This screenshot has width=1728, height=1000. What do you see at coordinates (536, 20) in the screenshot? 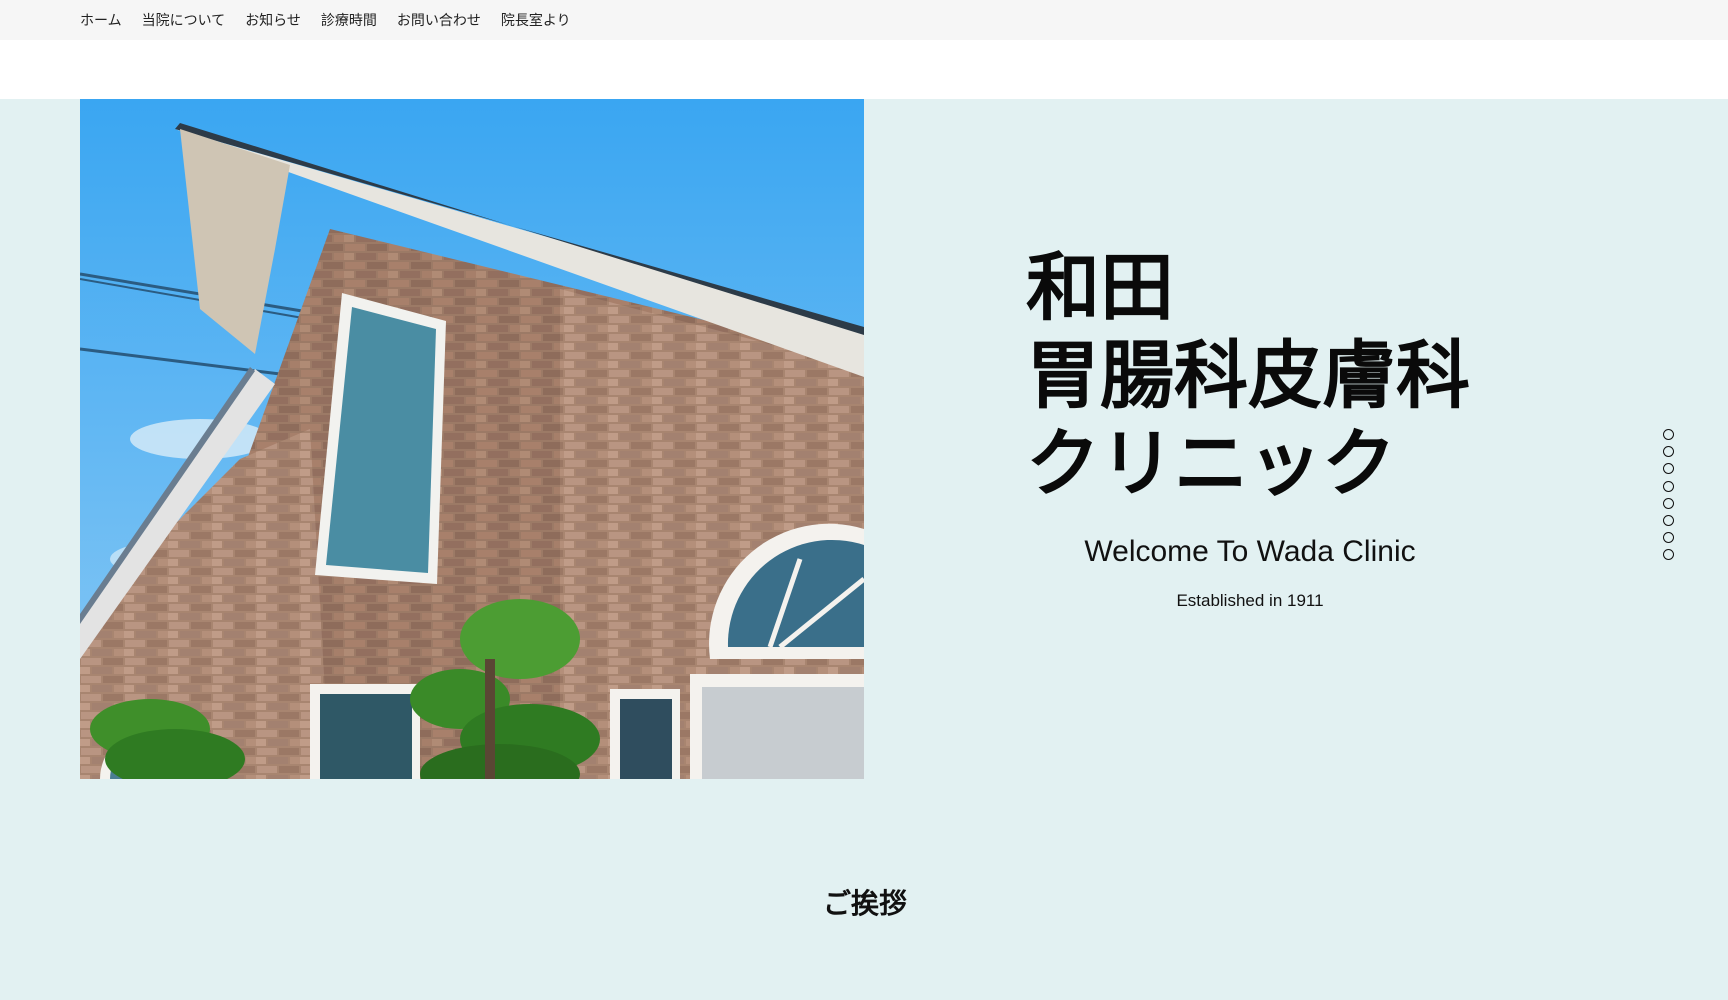
I see `nav-director: 院長室より` at bounding box center [536, 20].